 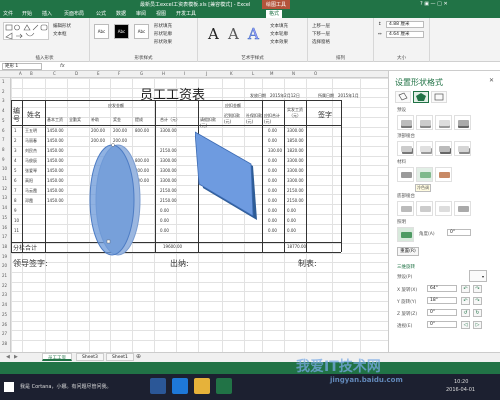 What do you see at coordinates (31, 151) in the screenshot?
I see `row-name: 刘民杰` at bounding box center [31, 151].